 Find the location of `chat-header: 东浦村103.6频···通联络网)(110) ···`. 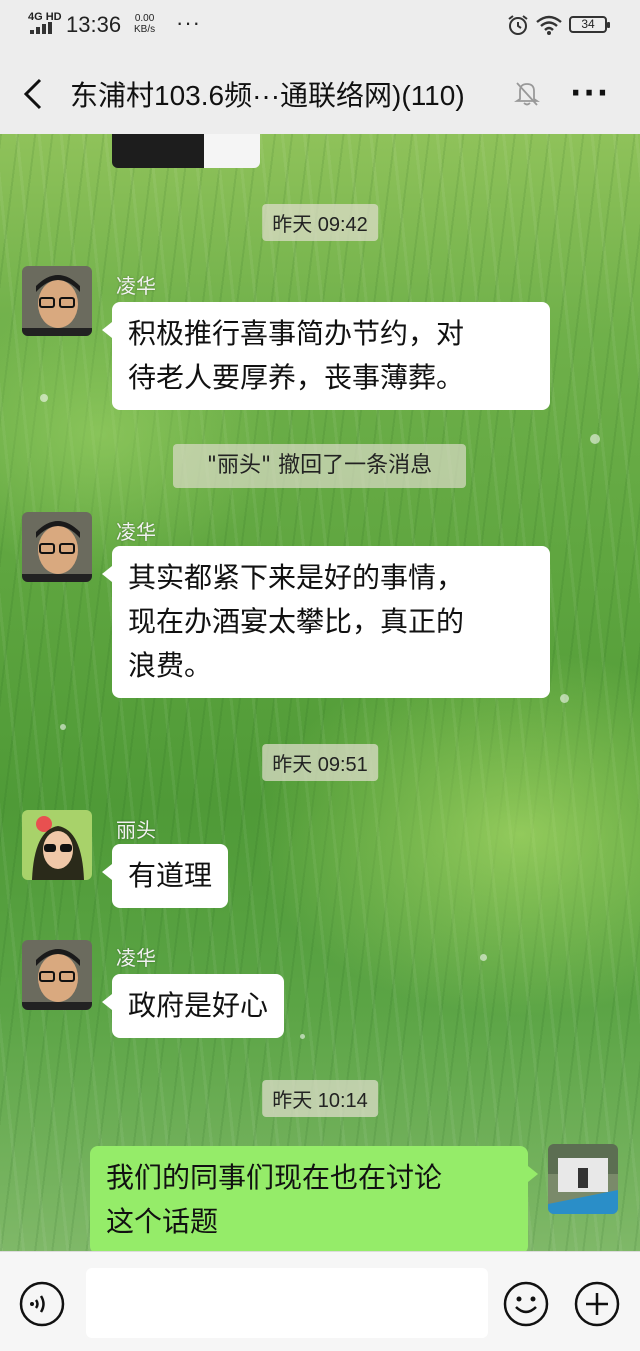

chat-header: 东浦村103.6频···通联络网)(110) ··· is located at coordinates (320, 93).